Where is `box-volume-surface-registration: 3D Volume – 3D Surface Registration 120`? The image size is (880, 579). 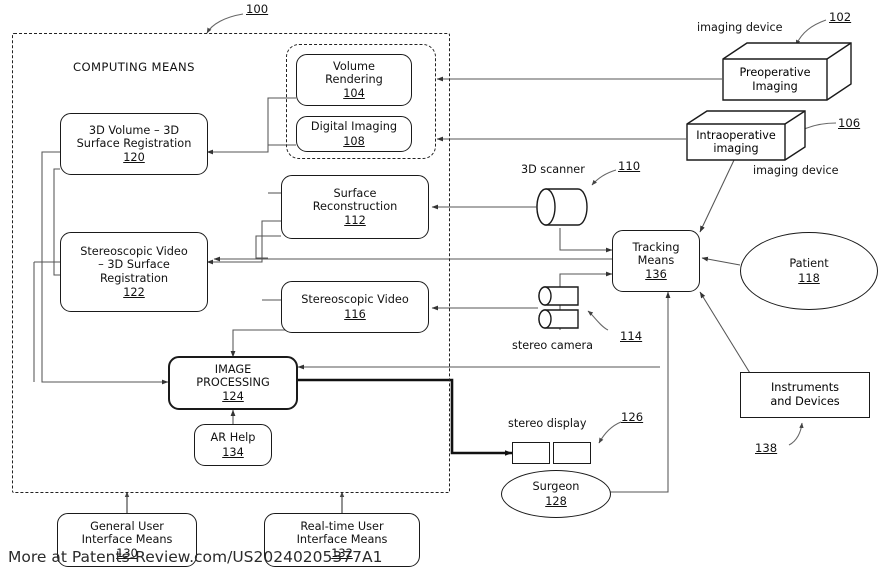
box-volume-surface-registration: 3D Volume – 3D Surface Registration 120 is located at coordinates (134, 144).